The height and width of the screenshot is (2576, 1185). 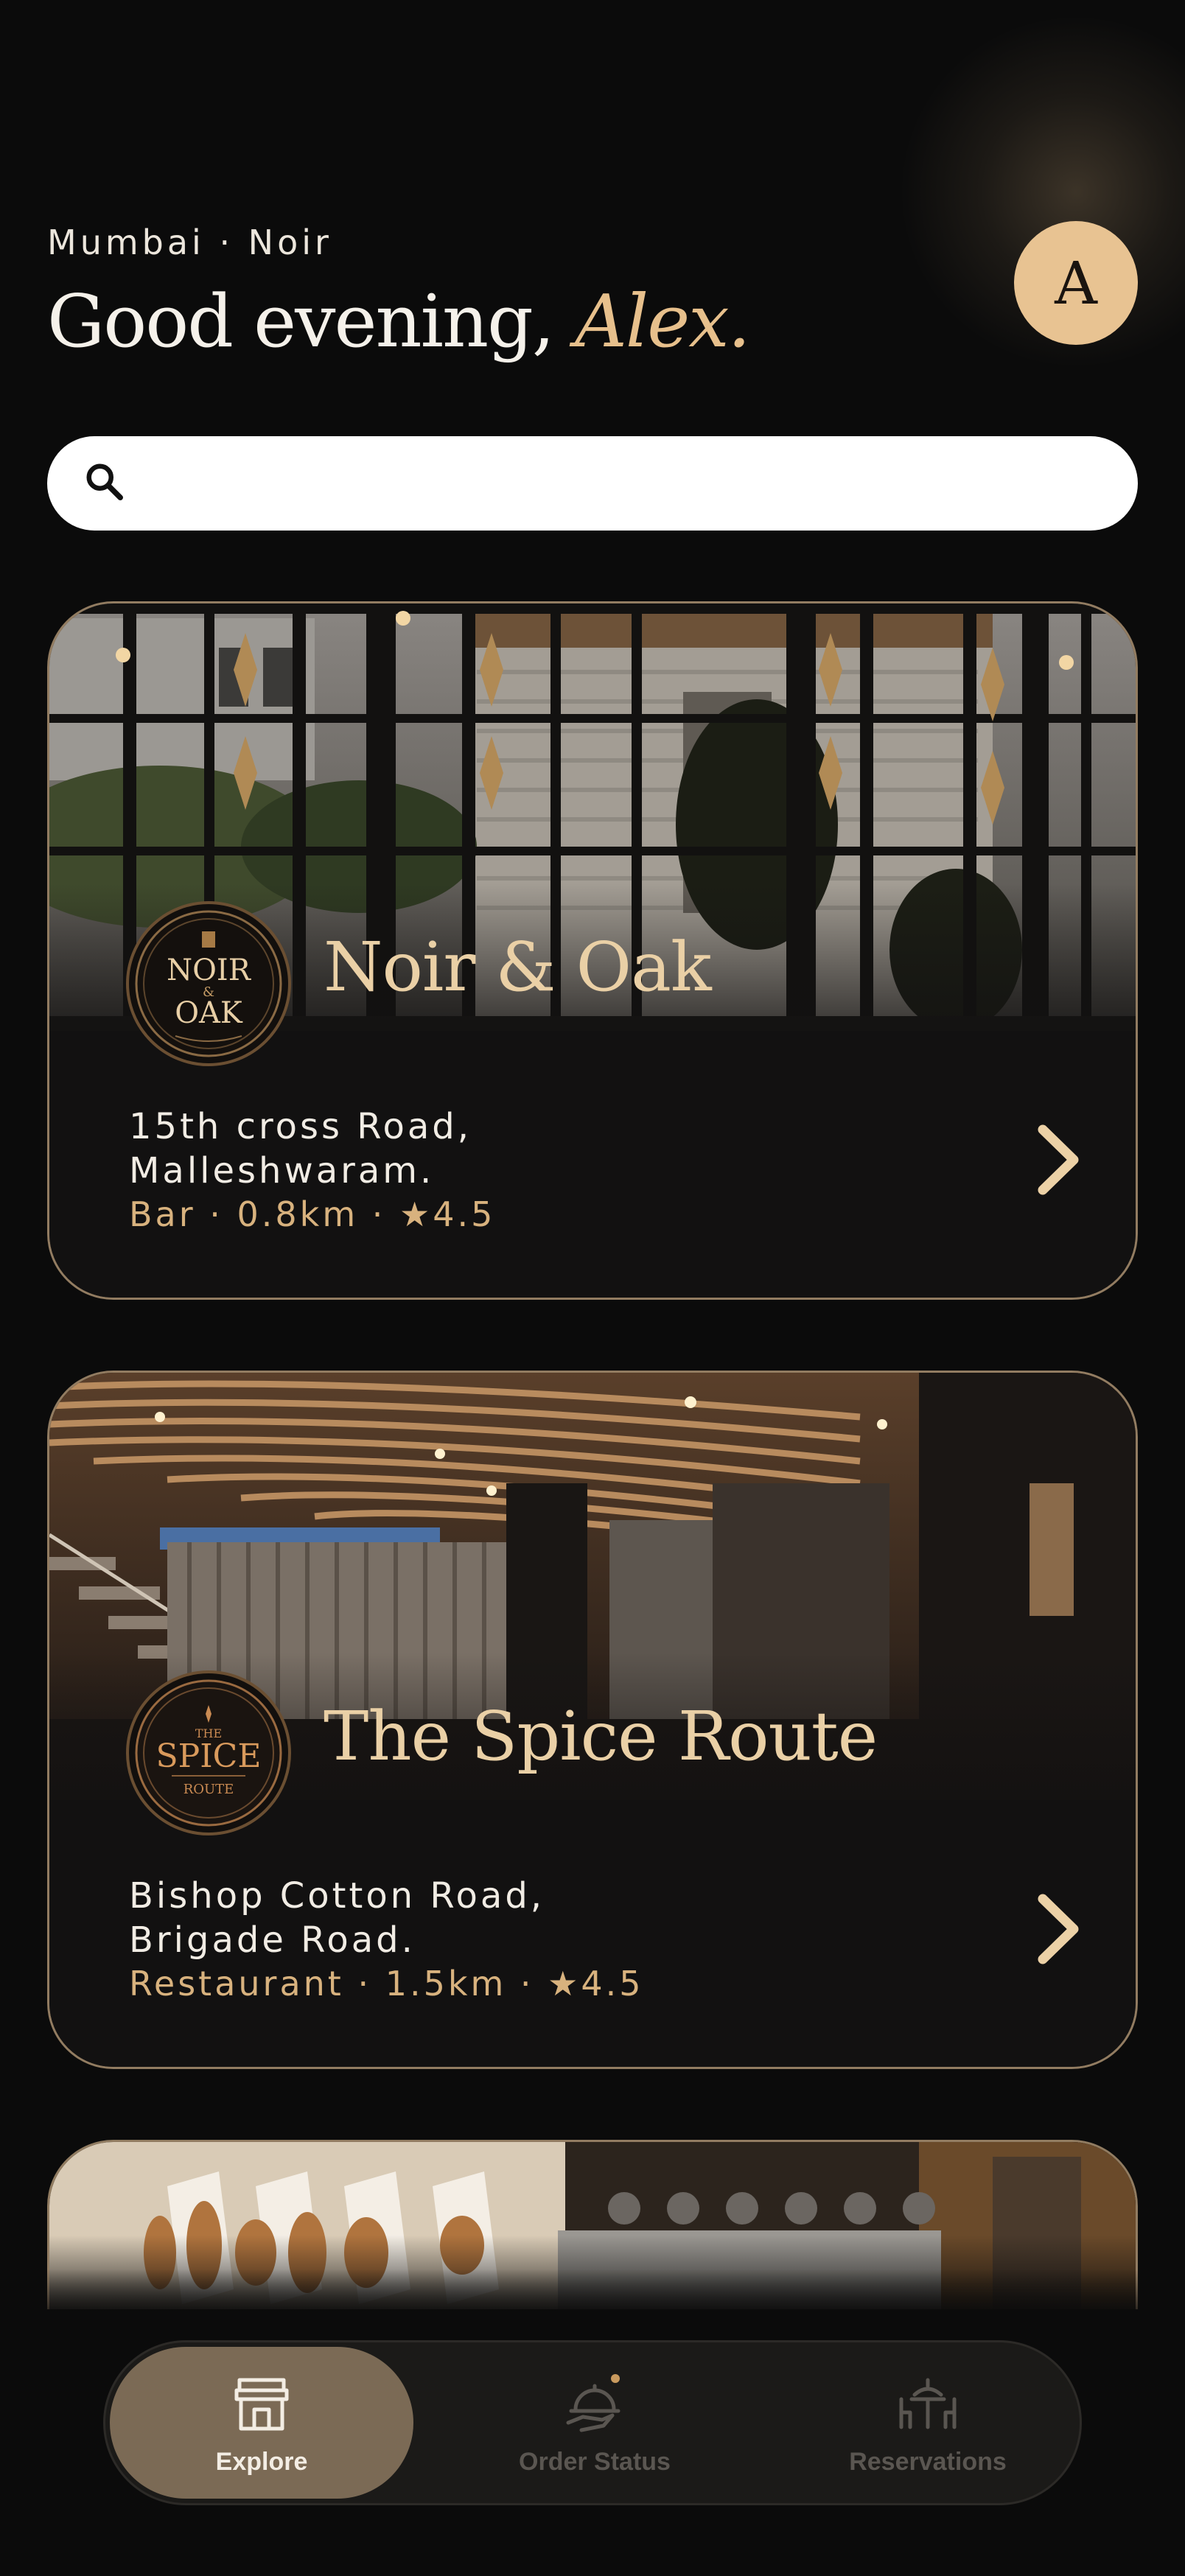 I want to click on serving-cloche-icon, so click(x=593, y=2402).